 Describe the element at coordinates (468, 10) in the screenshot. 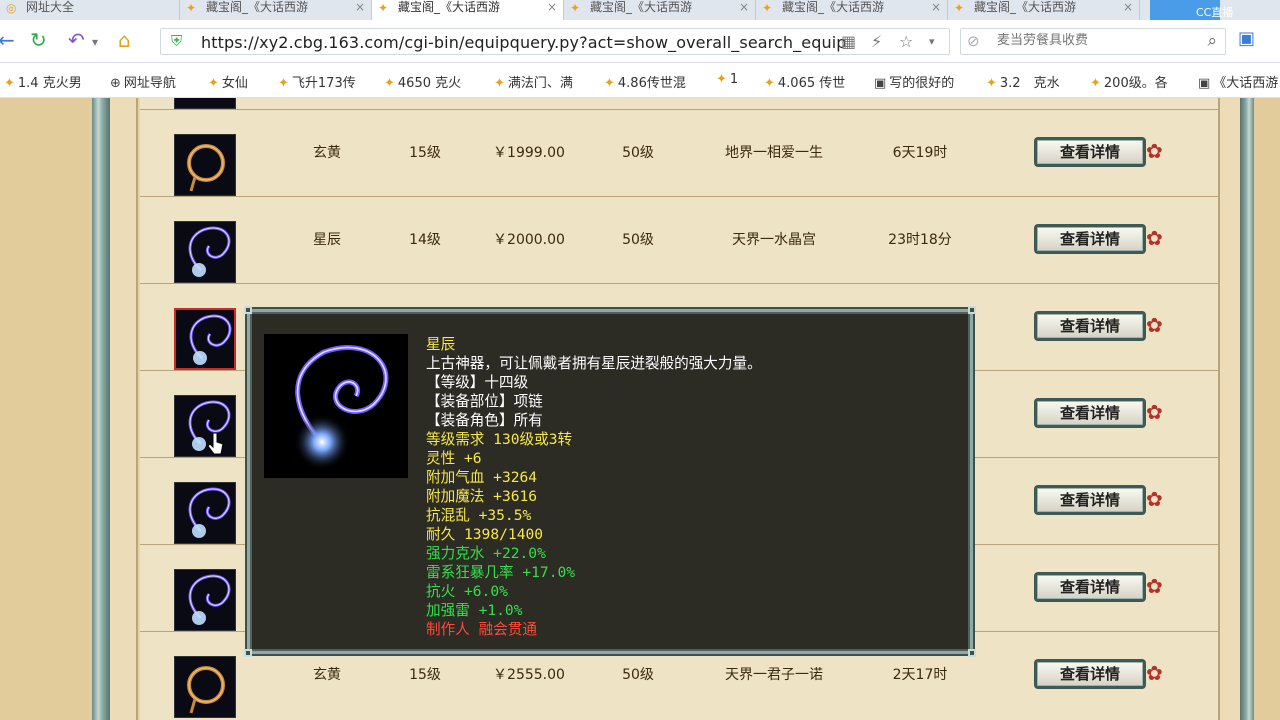

I see `tab-2-active: ✦ 藏宝阁_《大话西游 ×` at that location.